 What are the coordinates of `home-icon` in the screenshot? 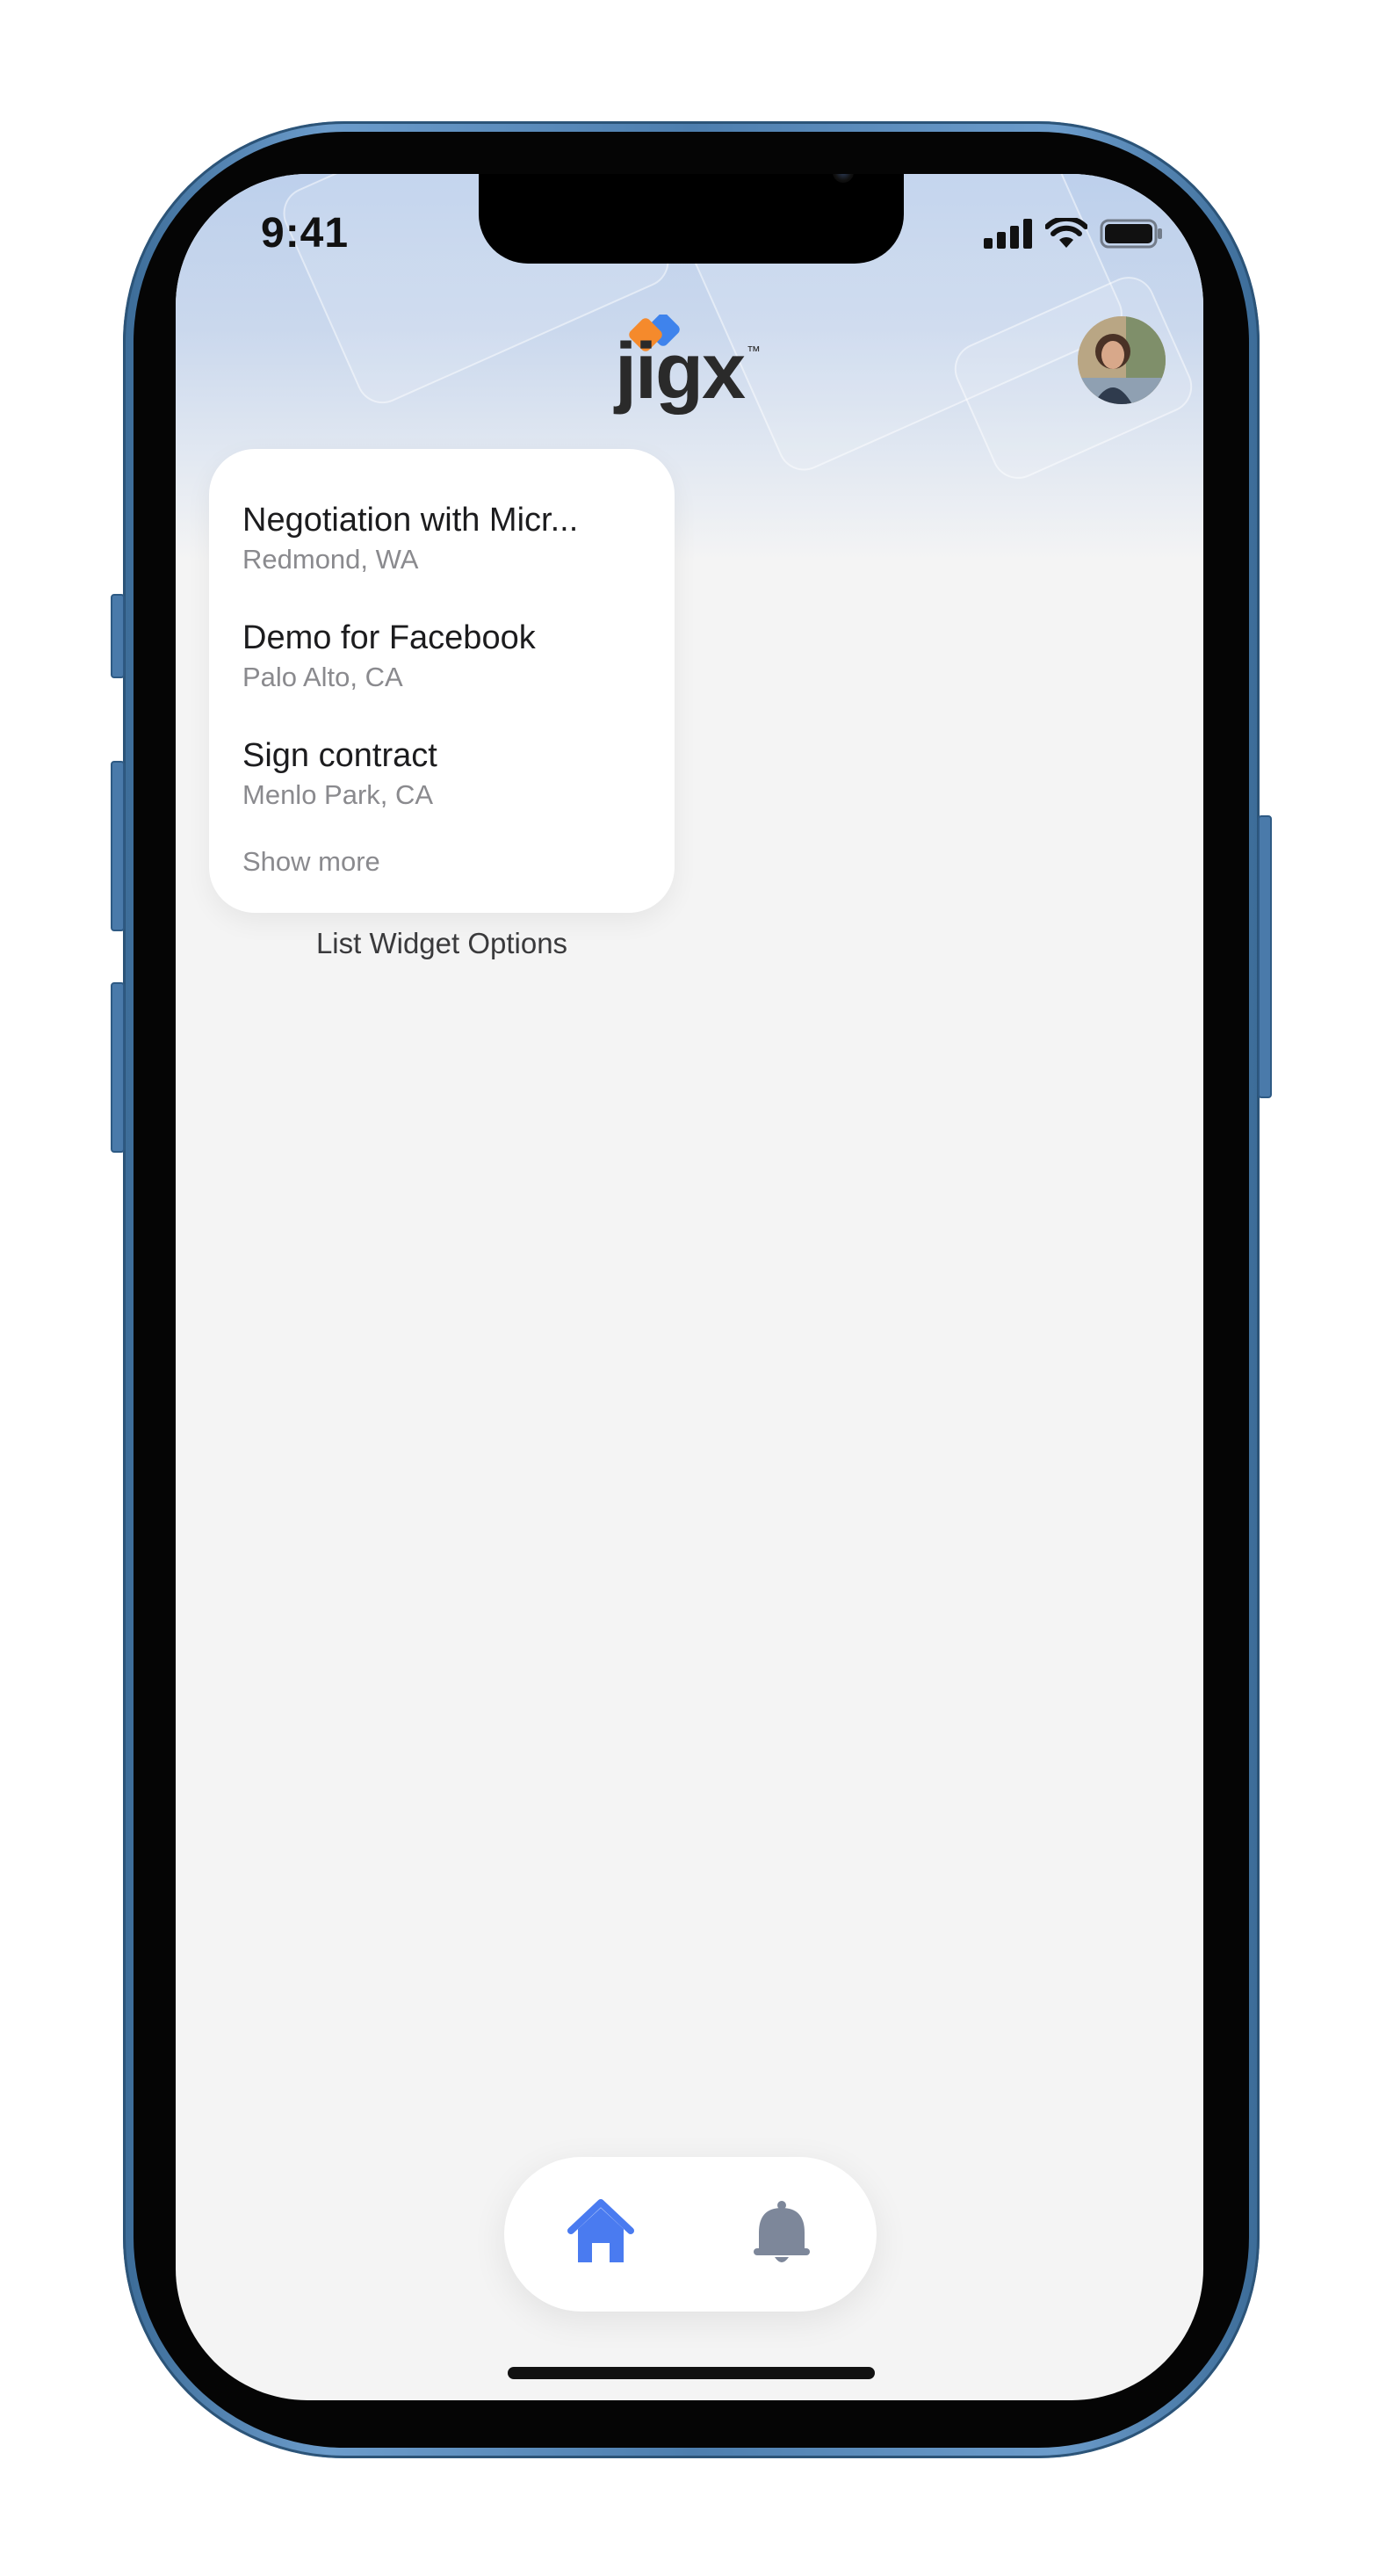 It's located at (601, 2232).